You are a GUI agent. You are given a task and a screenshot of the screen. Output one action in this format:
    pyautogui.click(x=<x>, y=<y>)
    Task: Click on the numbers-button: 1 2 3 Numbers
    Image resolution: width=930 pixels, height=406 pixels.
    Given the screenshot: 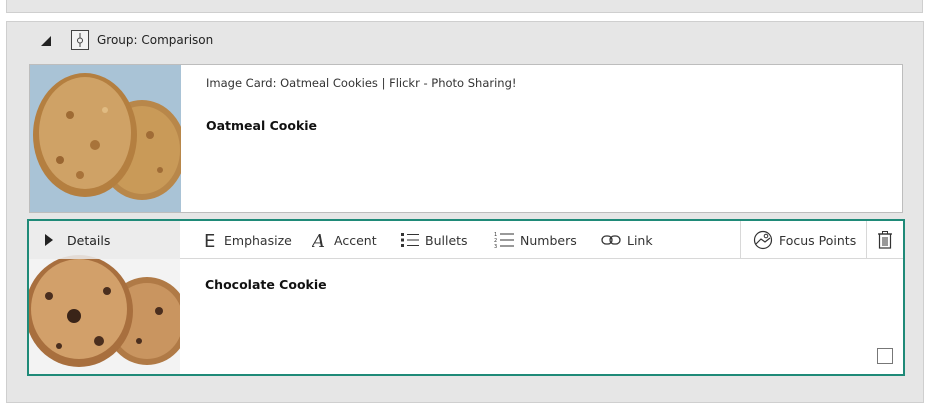 What is the action you would take?
    pyautogui.click(x=535, y=240)
    